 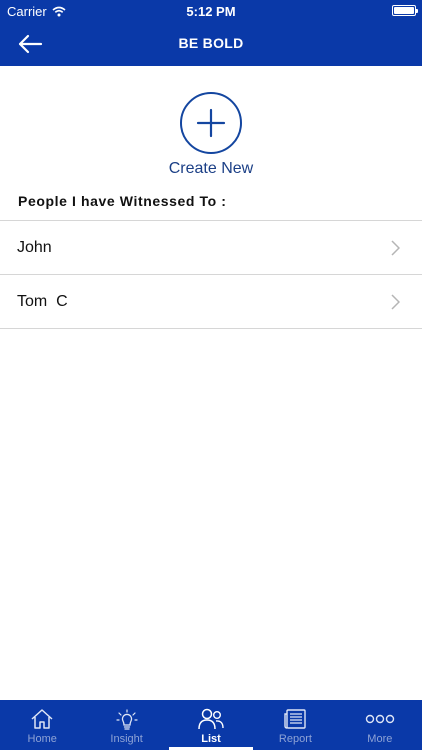 I want to click on tab-bar: Home Insight List Report More, so click(x=211, y=725).